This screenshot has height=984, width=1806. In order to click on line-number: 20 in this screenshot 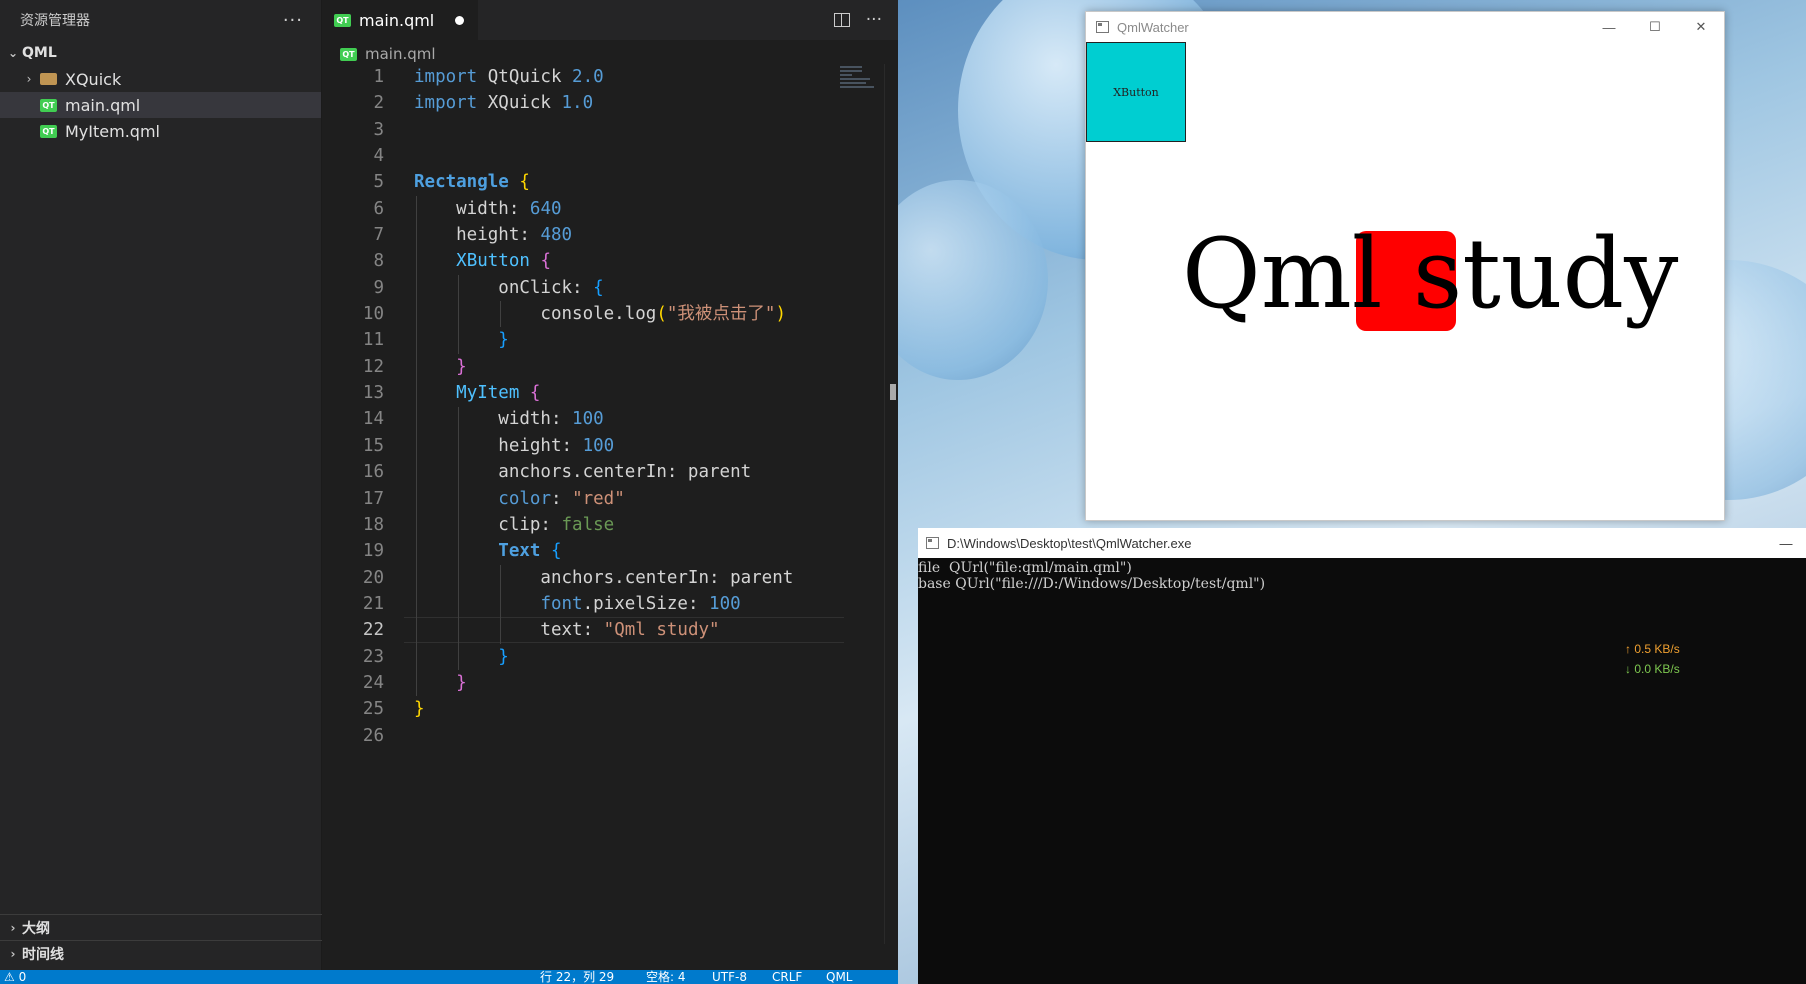, I will do `click(373, 577)`.